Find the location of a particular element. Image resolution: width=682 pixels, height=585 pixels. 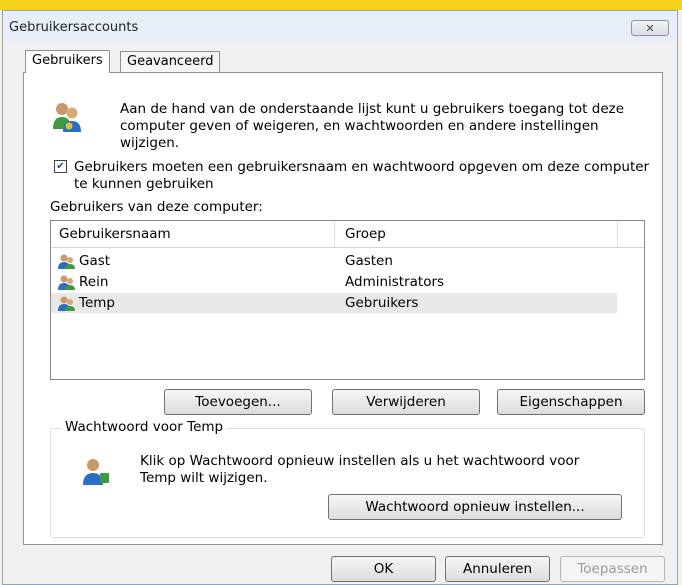

group-cell: Gebruikers is located at coordinates (382, 303).